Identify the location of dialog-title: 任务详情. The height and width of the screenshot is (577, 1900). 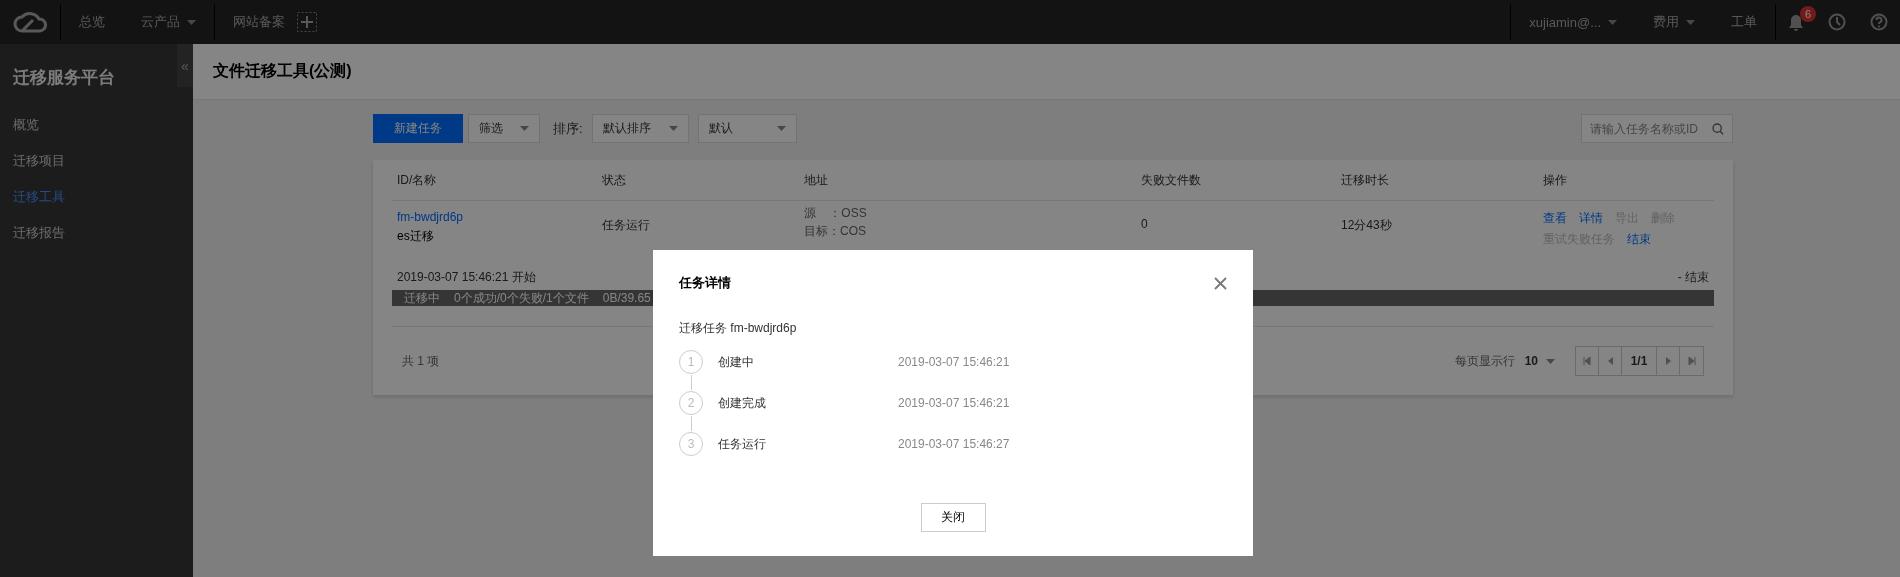
(705, 283).